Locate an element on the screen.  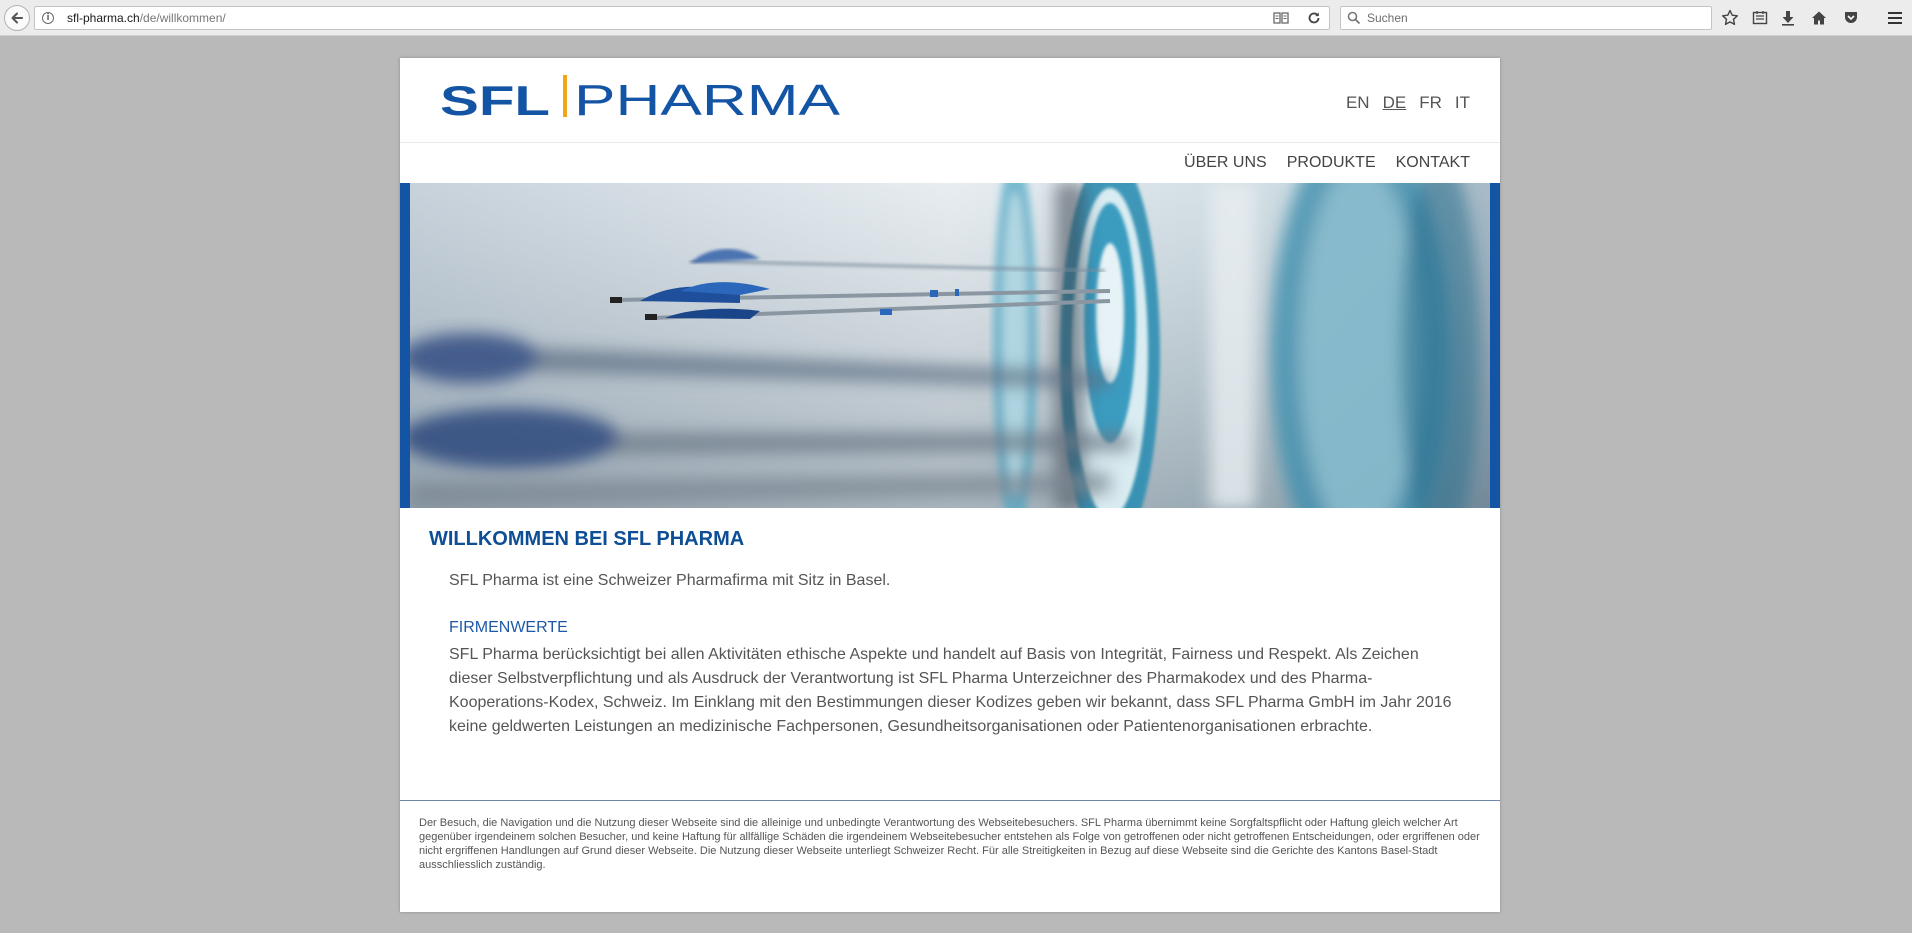
search-bar is located at coordinates (1526, 18).